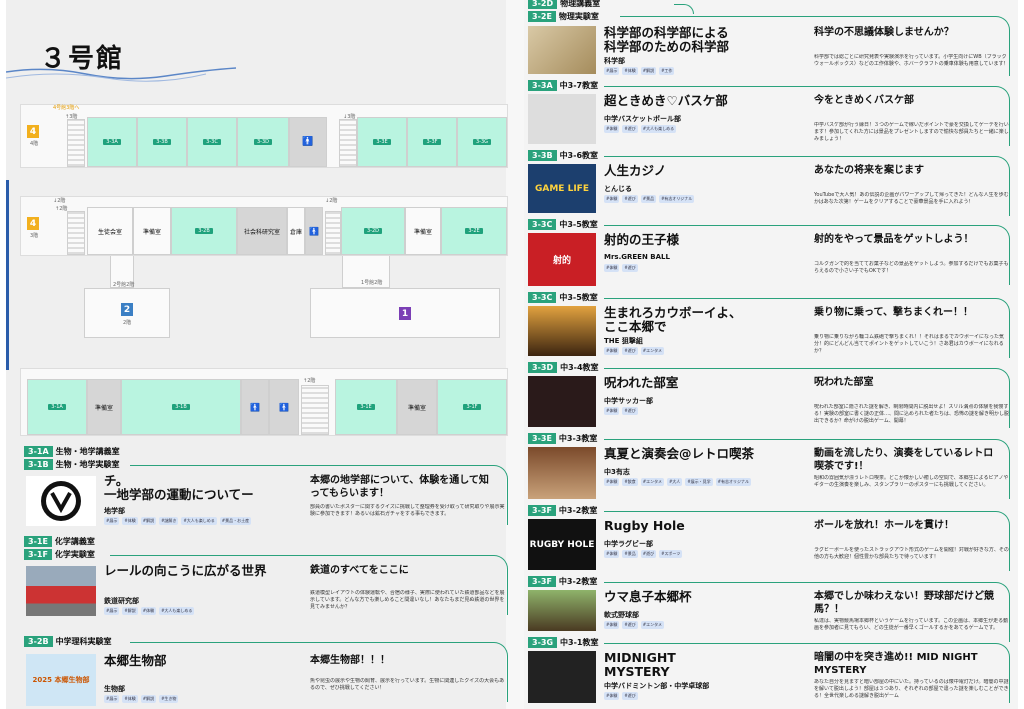 The height and width of the screenshot is (709, 1024). Describe the element at coordinates (614, 61) in the screenshot. I see `club-name: 科学部` at that location.